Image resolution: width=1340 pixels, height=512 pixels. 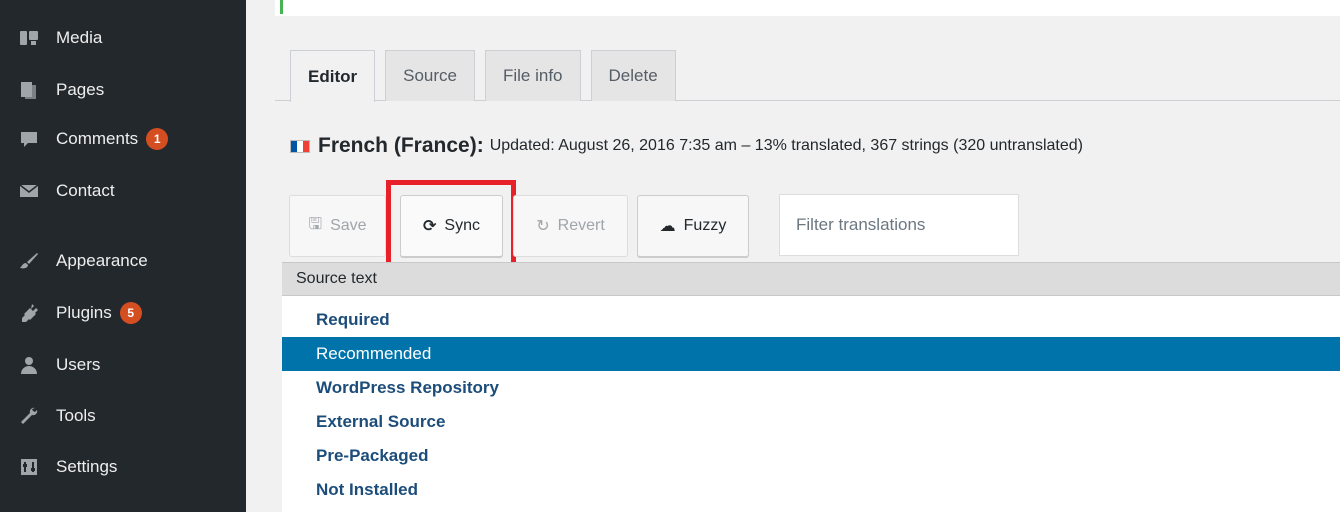 I want to click on sidebar-item-label: Contact, so click(x=85, y=190).